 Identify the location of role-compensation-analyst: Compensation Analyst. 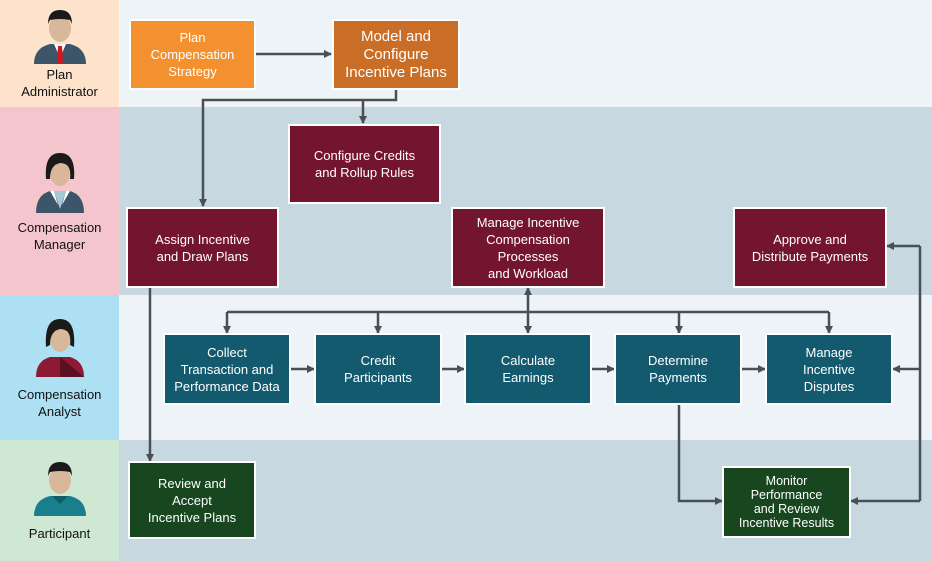
(59, 367).